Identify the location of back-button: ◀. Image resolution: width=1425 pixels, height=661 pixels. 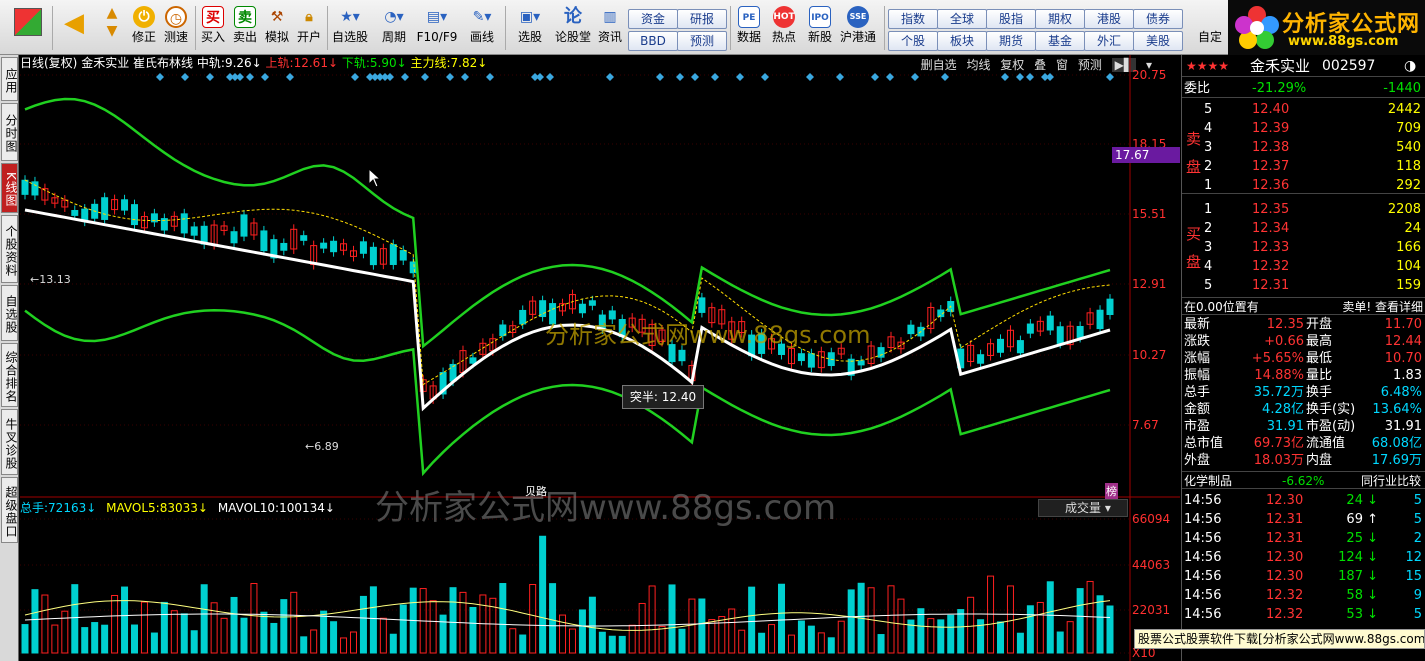
(74, 28).